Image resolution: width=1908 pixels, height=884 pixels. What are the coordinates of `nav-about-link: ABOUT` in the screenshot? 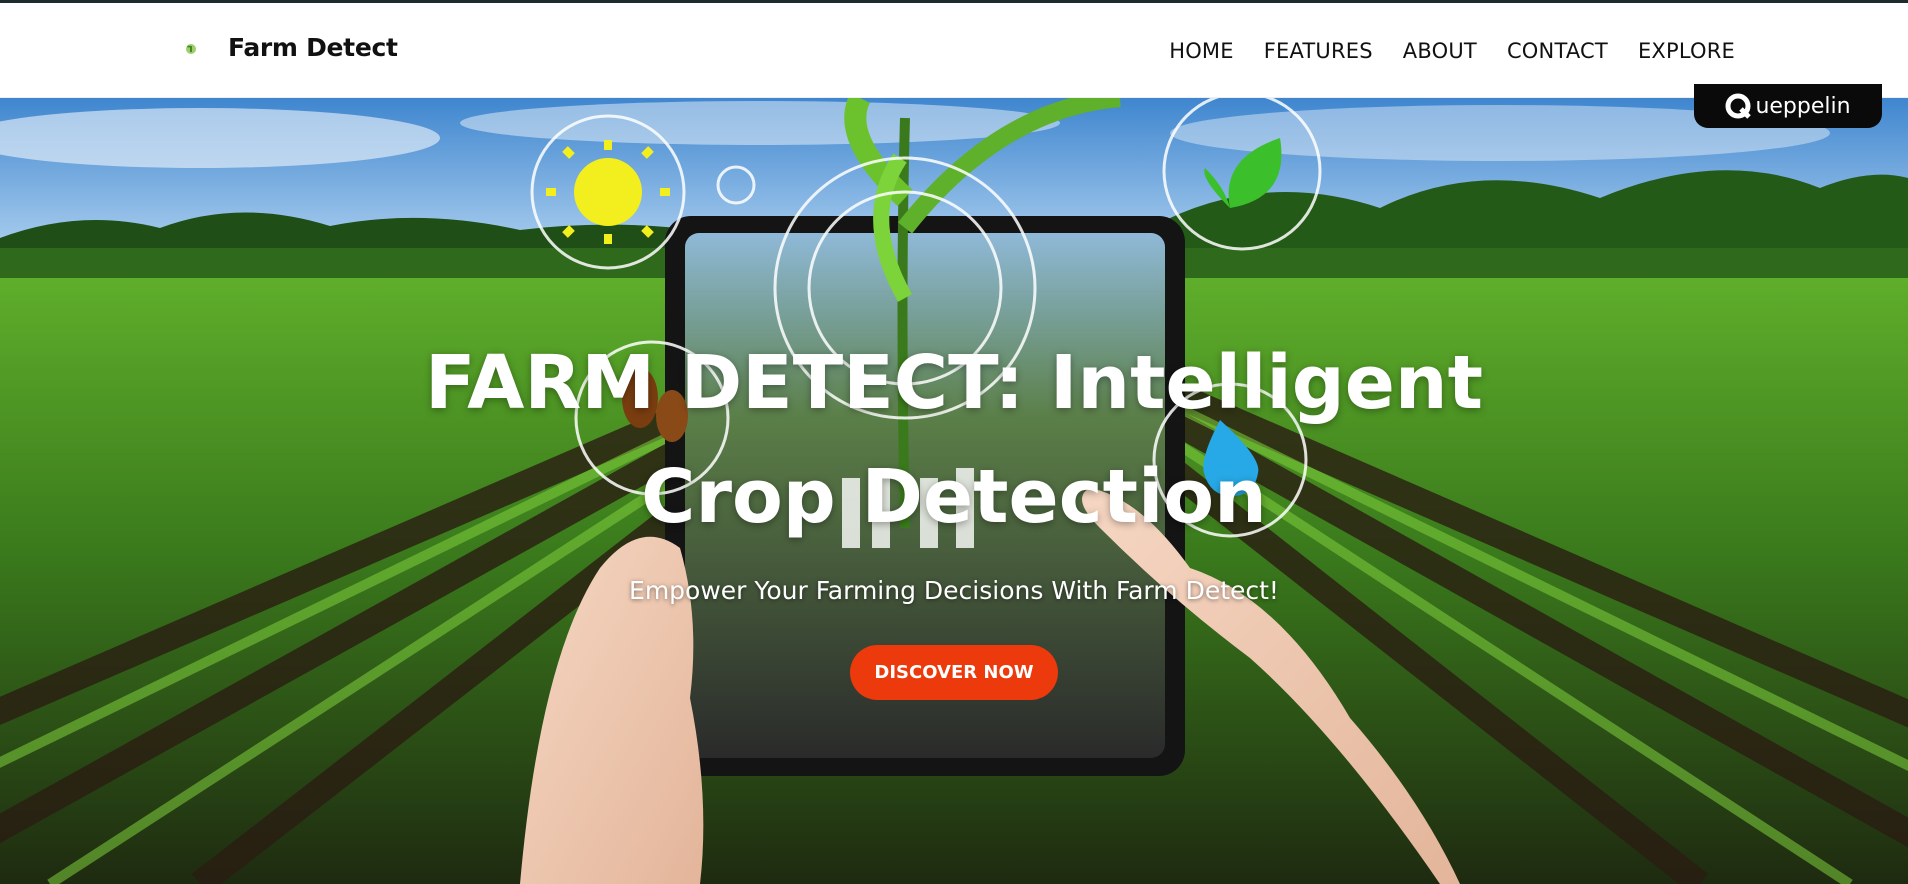 It's located at (1440, 51).